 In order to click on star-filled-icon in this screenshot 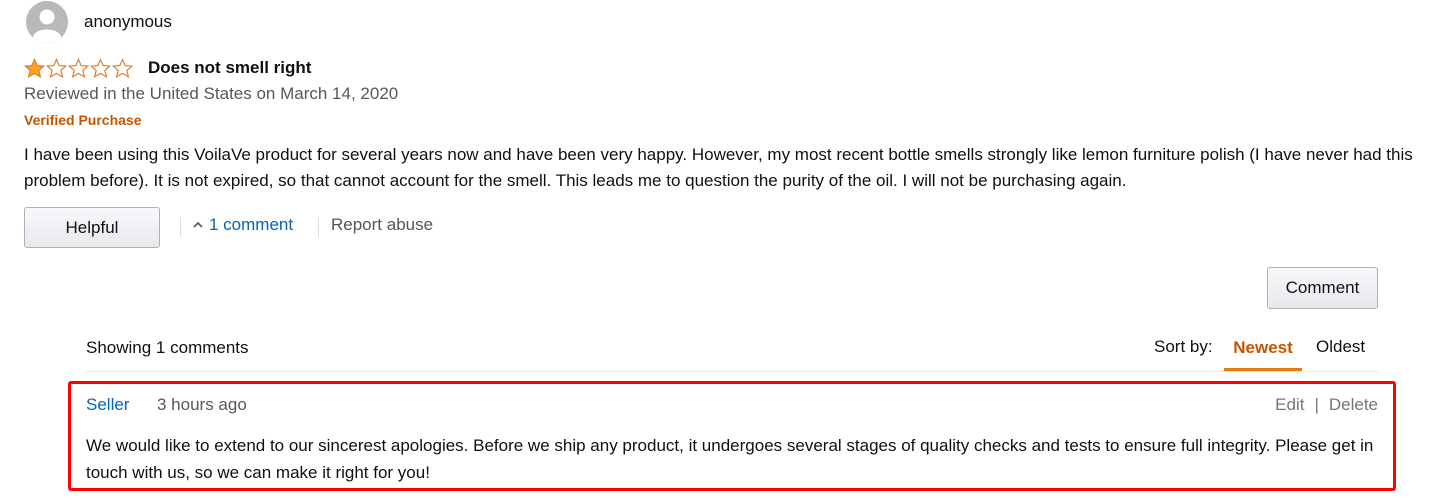, I will do `click(34, 67)`.